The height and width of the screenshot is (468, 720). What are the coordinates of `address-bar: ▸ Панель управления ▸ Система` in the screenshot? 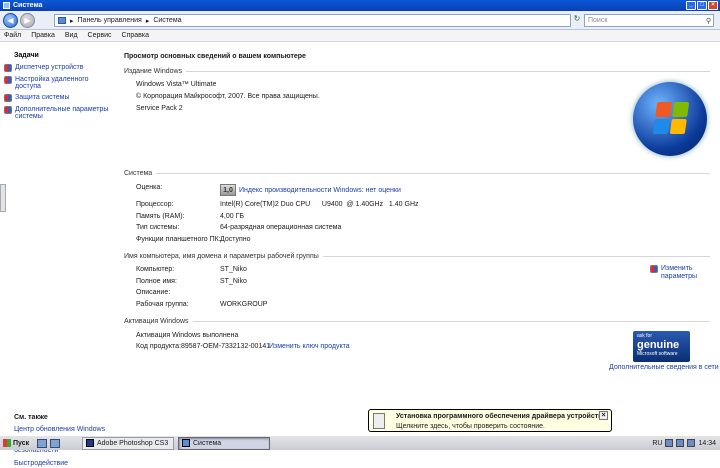 It's located at (312, 20).